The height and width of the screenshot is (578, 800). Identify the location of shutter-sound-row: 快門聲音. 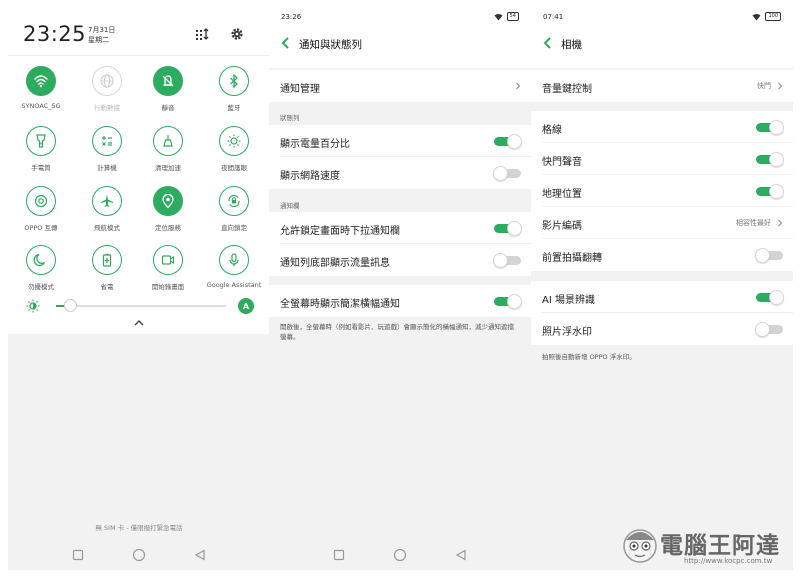
(662, 159).